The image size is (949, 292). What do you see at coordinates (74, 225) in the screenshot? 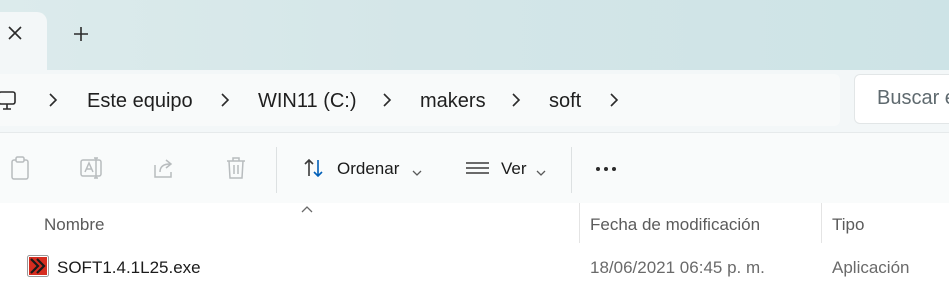
I see `column-header-name: Nombre` at bounding box center [74, 225].